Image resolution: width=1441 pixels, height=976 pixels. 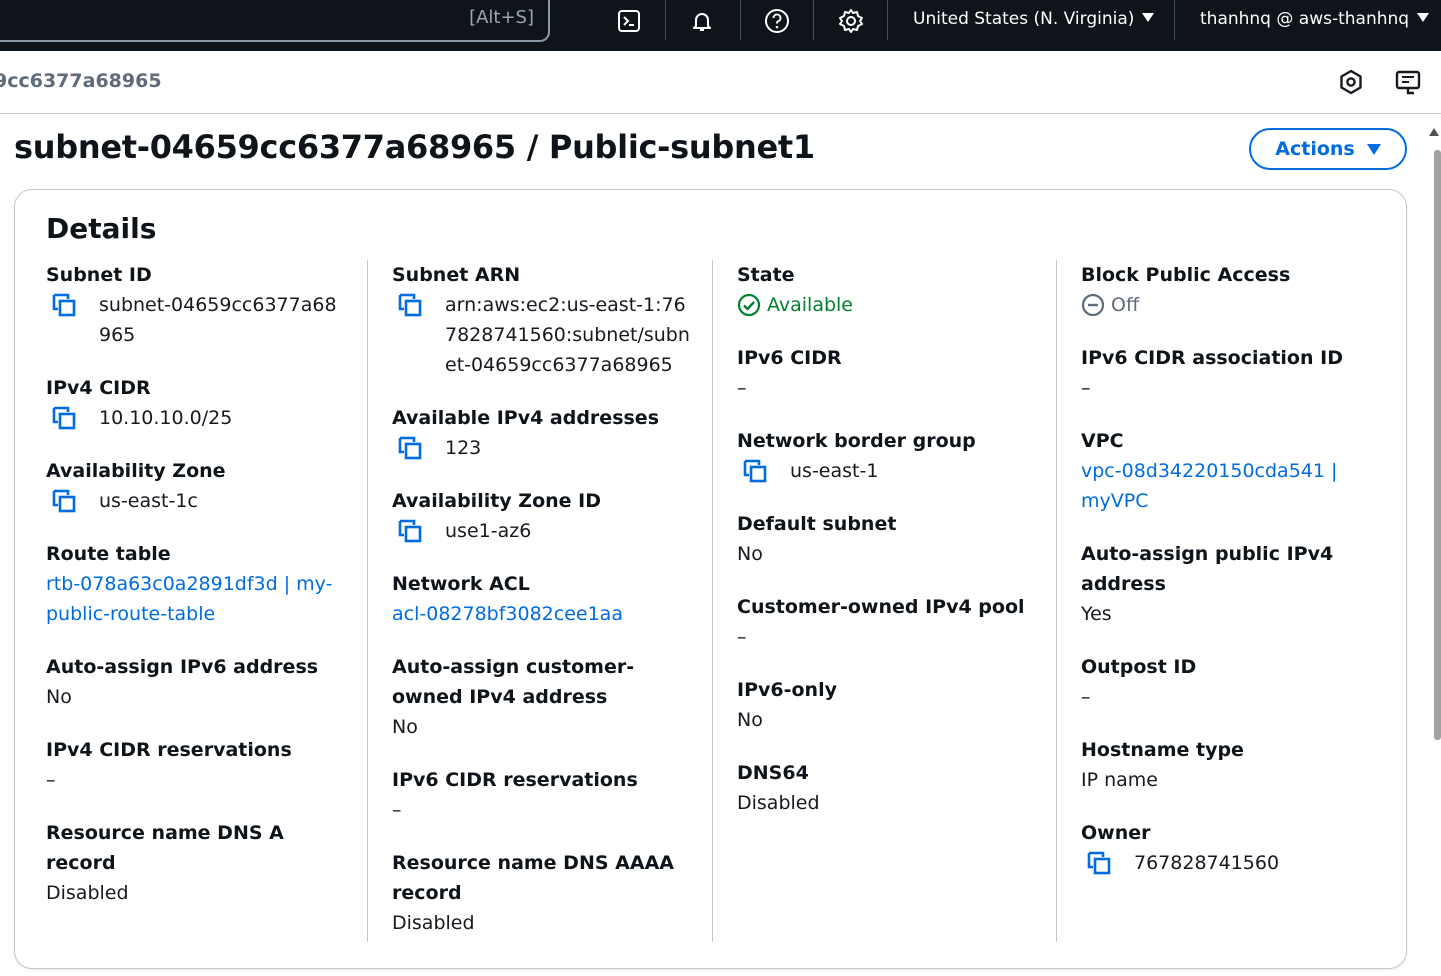 I want to click on breadcrumb: 9cc6377a68965, so click(x=720, y=82).